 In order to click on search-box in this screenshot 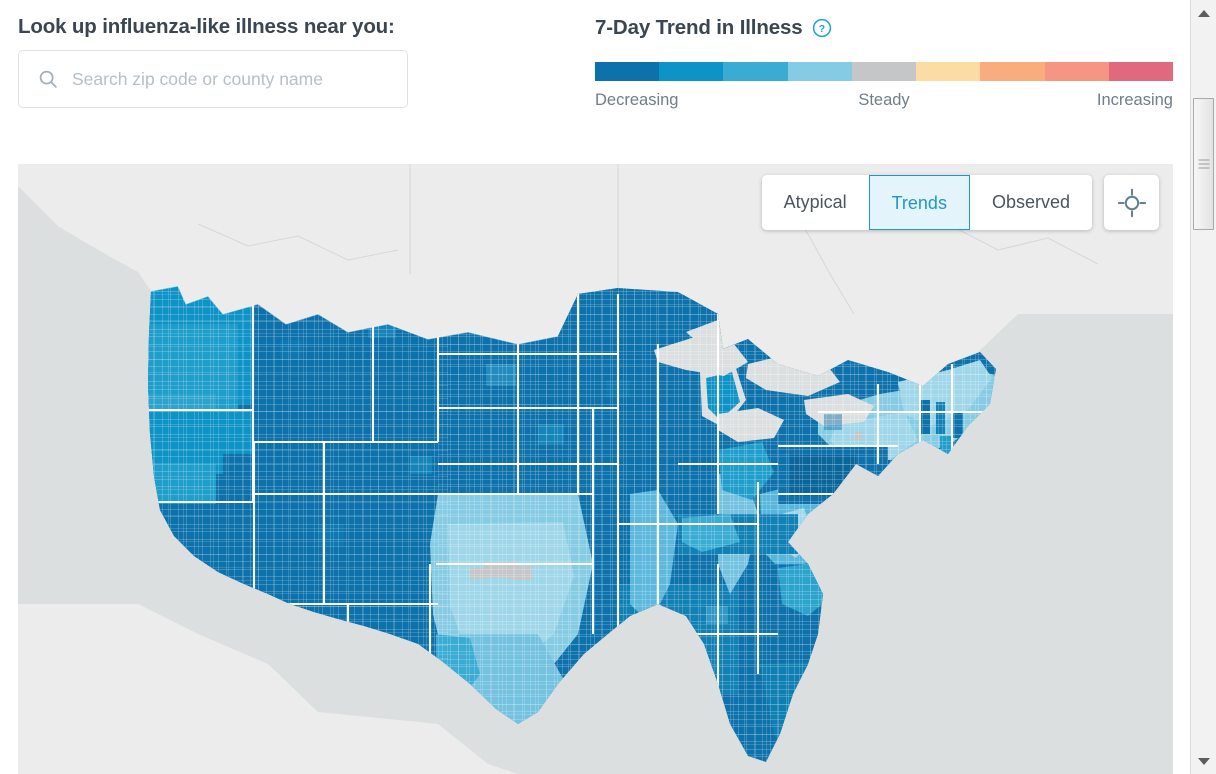, I will do `click(213, 79)`.